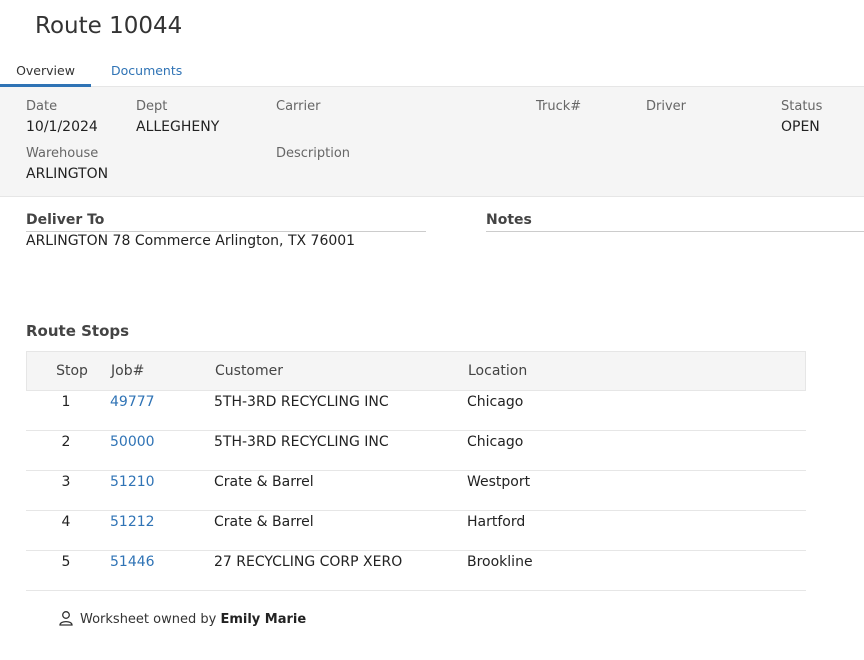 Image resolution: width=864 pixels, height=660 pixels. What do you see at coordinates (675, 222) in the screenshot?
I see `notes-heading: Notes` at bounding box center [675, 222].